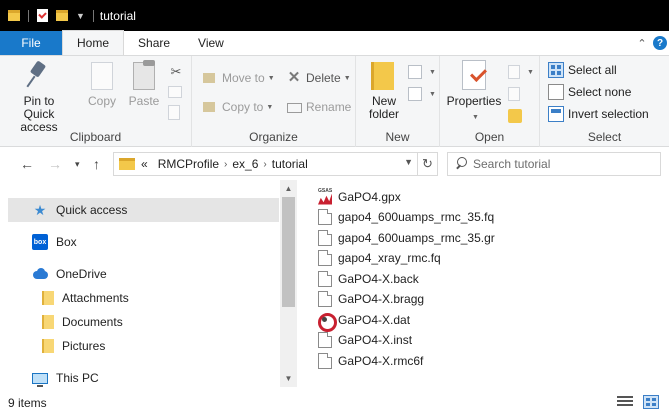 The image size is (669, 418). I want to click on minimize-ribbon-icon: ⌃, so click(642, 43).